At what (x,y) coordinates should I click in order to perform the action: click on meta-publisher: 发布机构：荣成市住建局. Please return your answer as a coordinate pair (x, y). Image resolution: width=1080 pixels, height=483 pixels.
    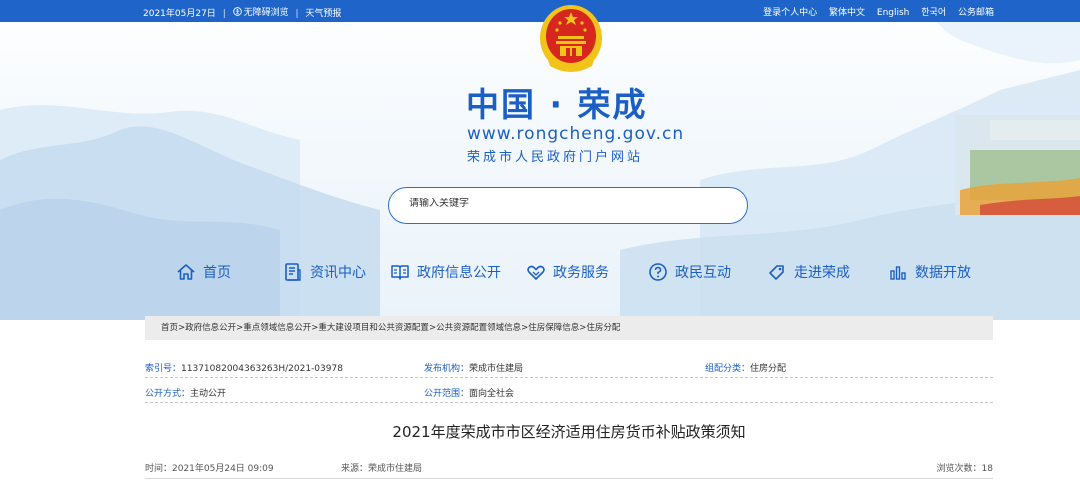
    Looking at the image, I should click on (473, 367).